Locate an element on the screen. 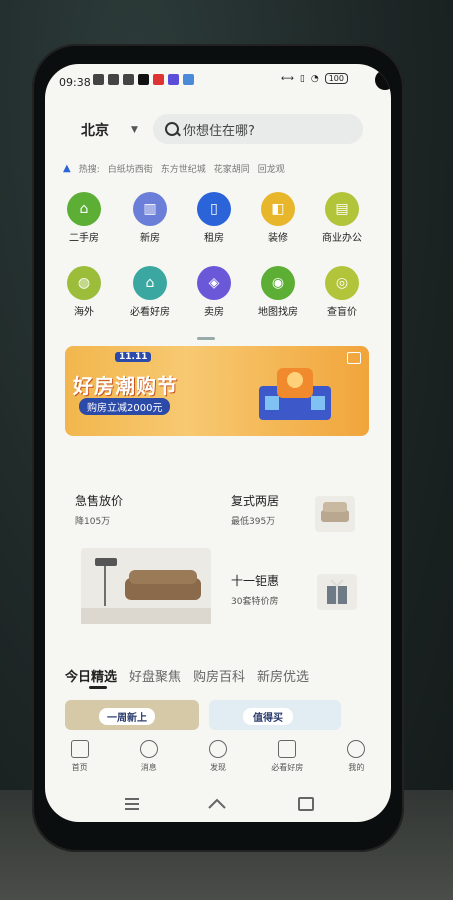 The image size is (453, 900). hot-tag: 东方世纪城 is located at coordinates (183, 168).